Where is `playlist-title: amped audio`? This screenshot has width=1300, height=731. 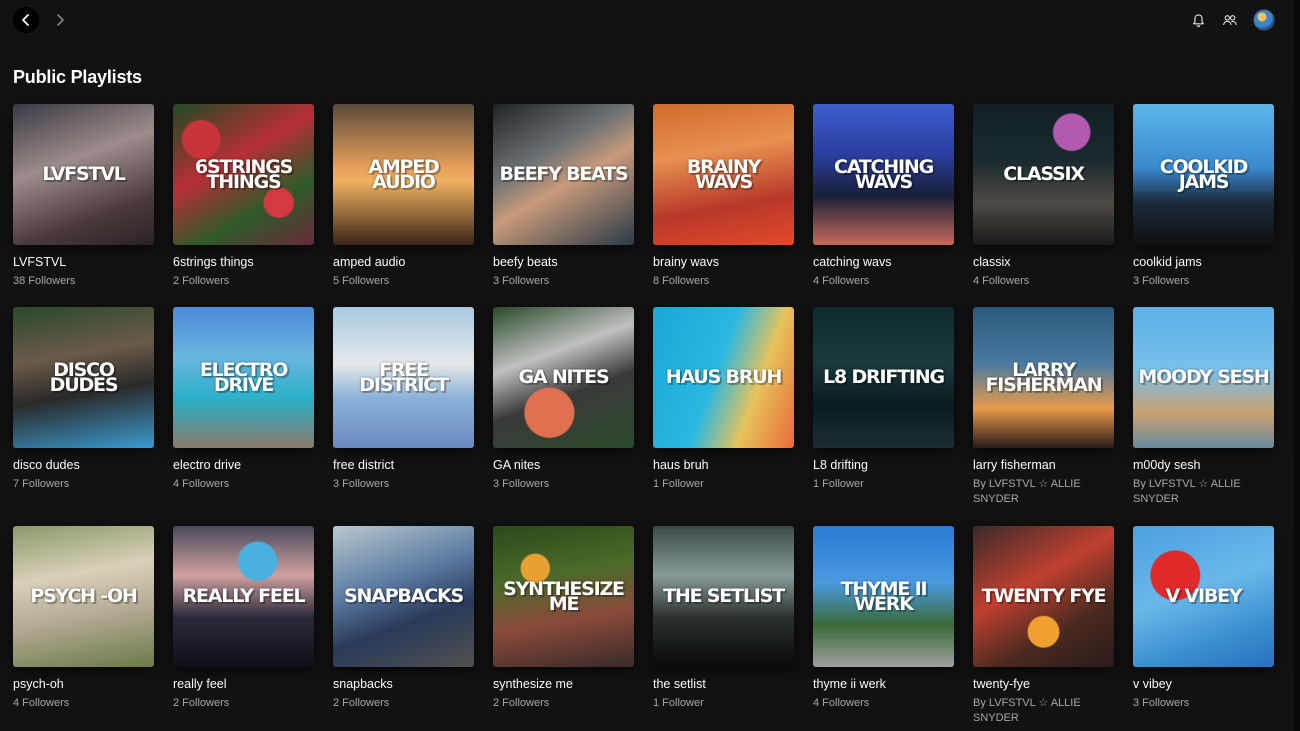 playlist-title: amped audio is located at coordinates (404, 262).